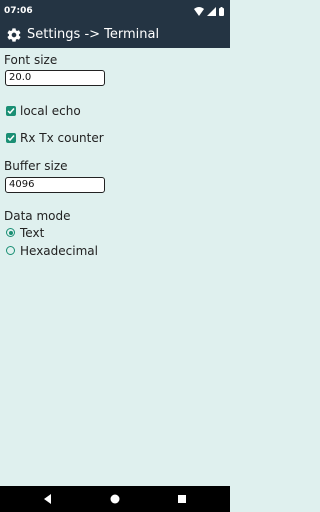 Image resolution: width=320 pixels, height=512 pixels. I want to click on navigation-bar, so click(115, 499).